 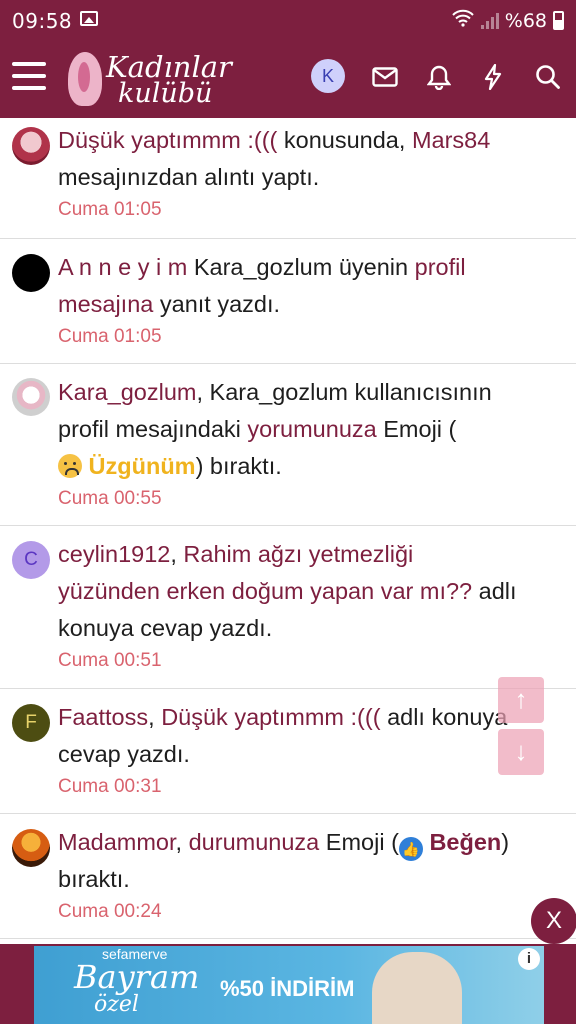 What do you see at coordinates (153, 429) in the screenshot?
I see `alert-text: profil mesajındaki` at bounding box center [153, 429].